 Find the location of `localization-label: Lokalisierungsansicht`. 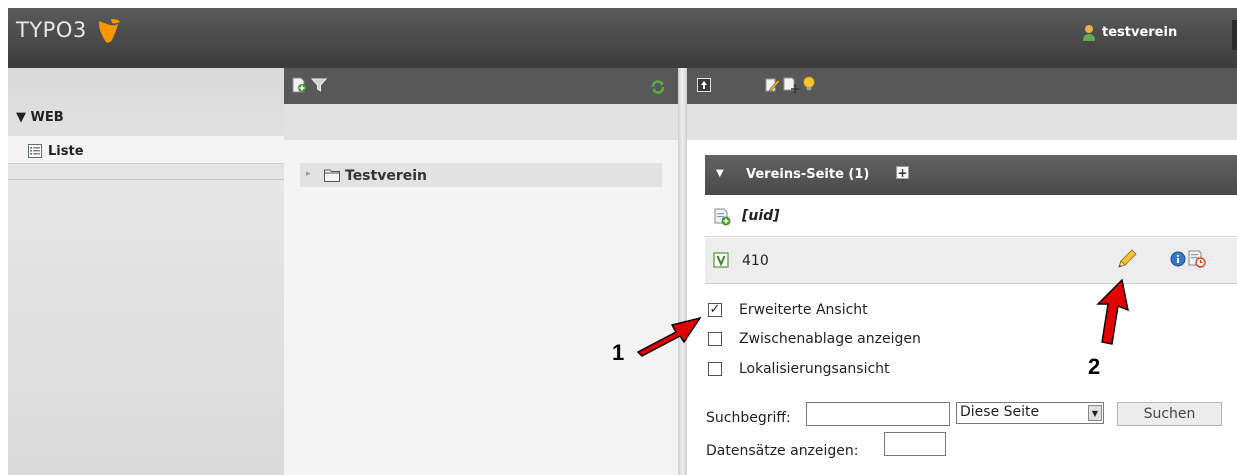

localization-label: Lokalisierungsansicht is located at coordinates (814, 369).